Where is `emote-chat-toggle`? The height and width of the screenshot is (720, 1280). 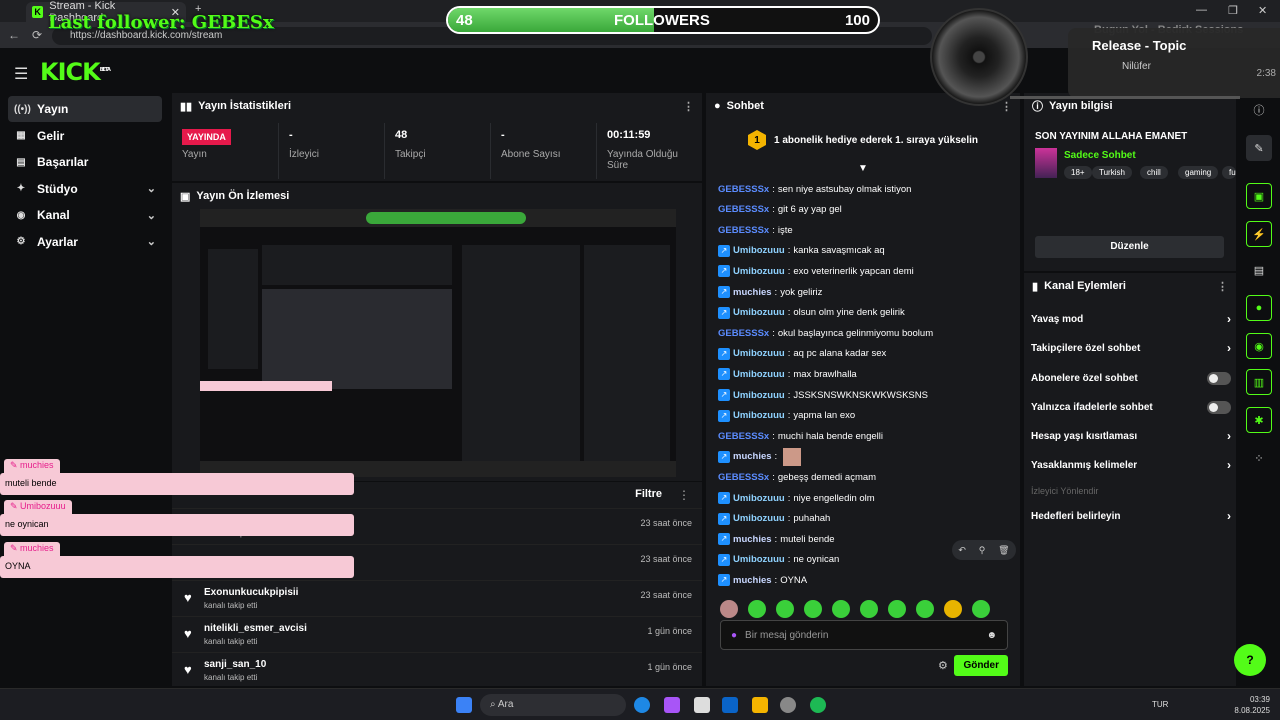 emote-chat-toggle is located at coordinates (1219, 407).